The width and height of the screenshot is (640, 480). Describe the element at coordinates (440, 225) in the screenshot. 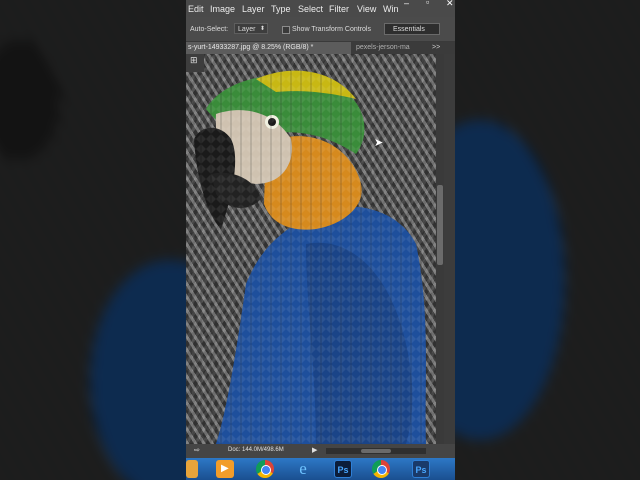

I see `vertical-scroll-thumb` at that location.